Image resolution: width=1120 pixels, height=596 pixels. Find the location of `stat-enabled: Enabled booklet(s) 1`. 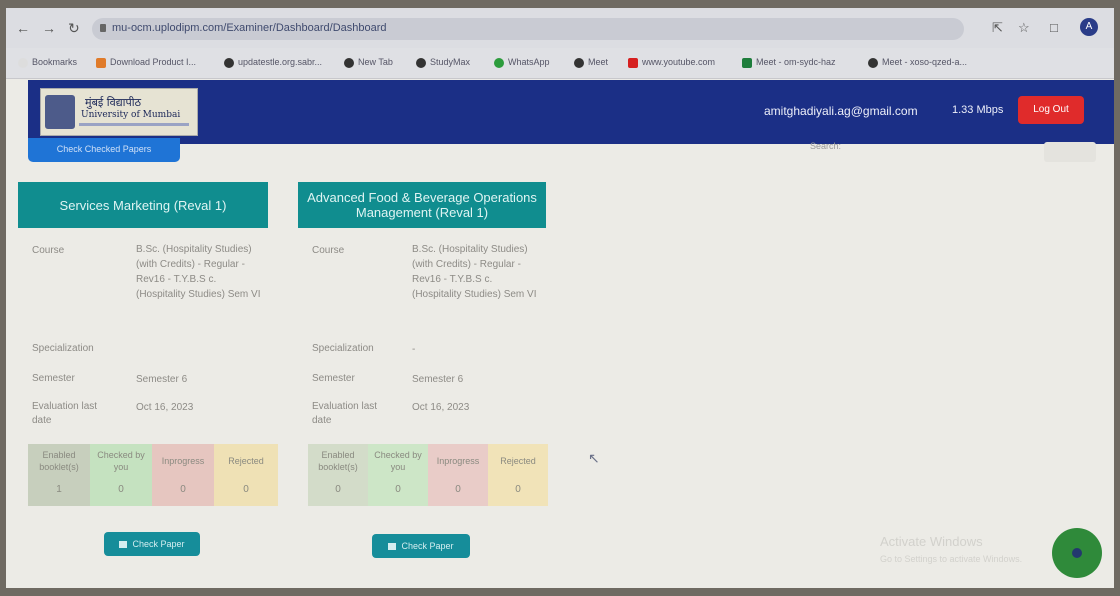

stat-enabled: Enabled booklet(s) 1 is located at coordinates (59, 475).